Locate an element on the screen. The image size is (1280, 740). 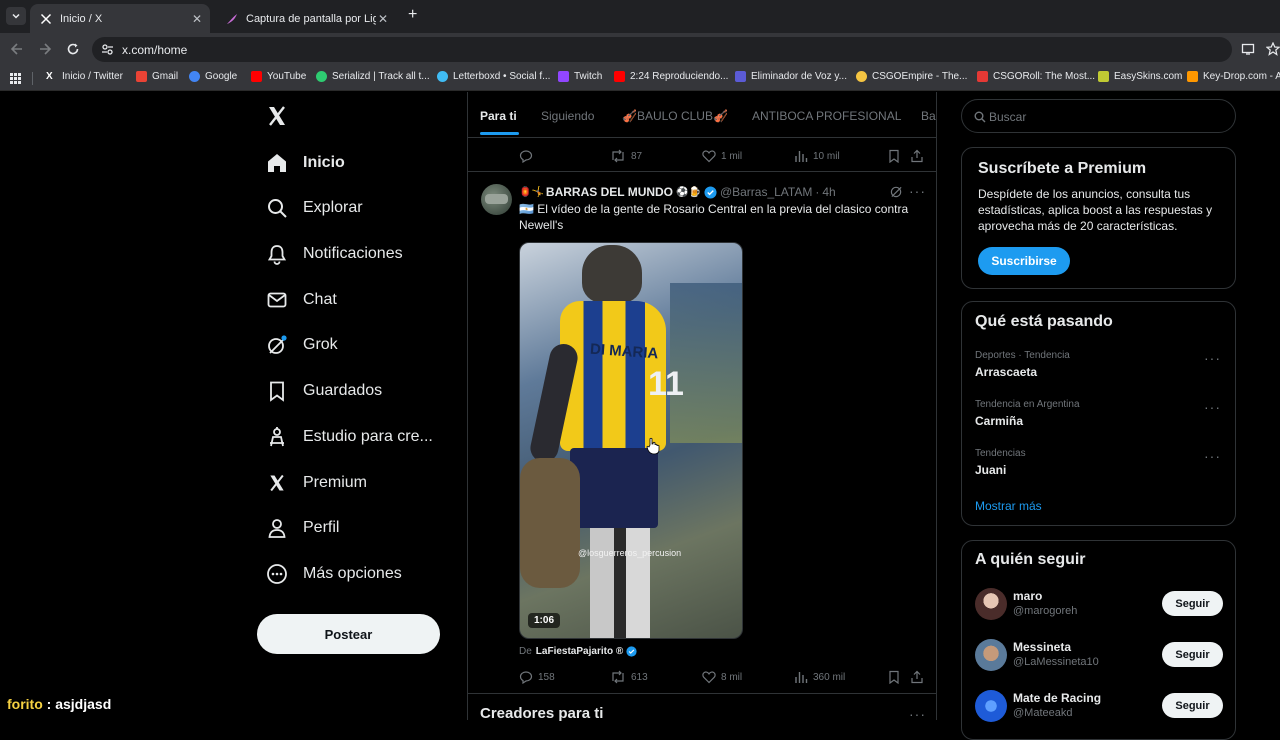
tweet-video: DI MARIA 11 @losguerreros_percusion 1:06 is located at coordinates (631, 440).